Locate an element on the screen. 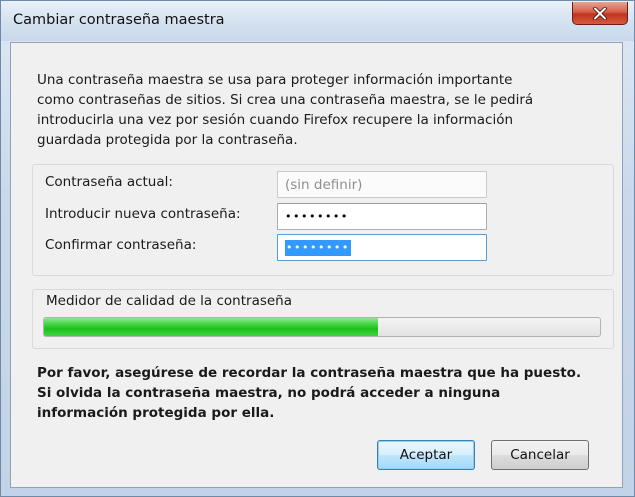 This screenshot has width=635, height=497. confirm-password-value: •••••••• is located at coordinates (318, 247).